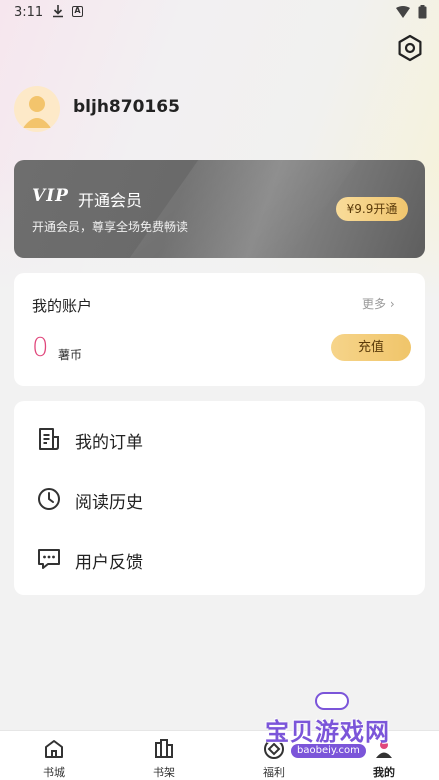 This screenshot has width=439, height=780. What do you see at coordinates (219, 13) in the screenshot?
I see `status-bar: 3:11 A` at bounding box center [219, 13].